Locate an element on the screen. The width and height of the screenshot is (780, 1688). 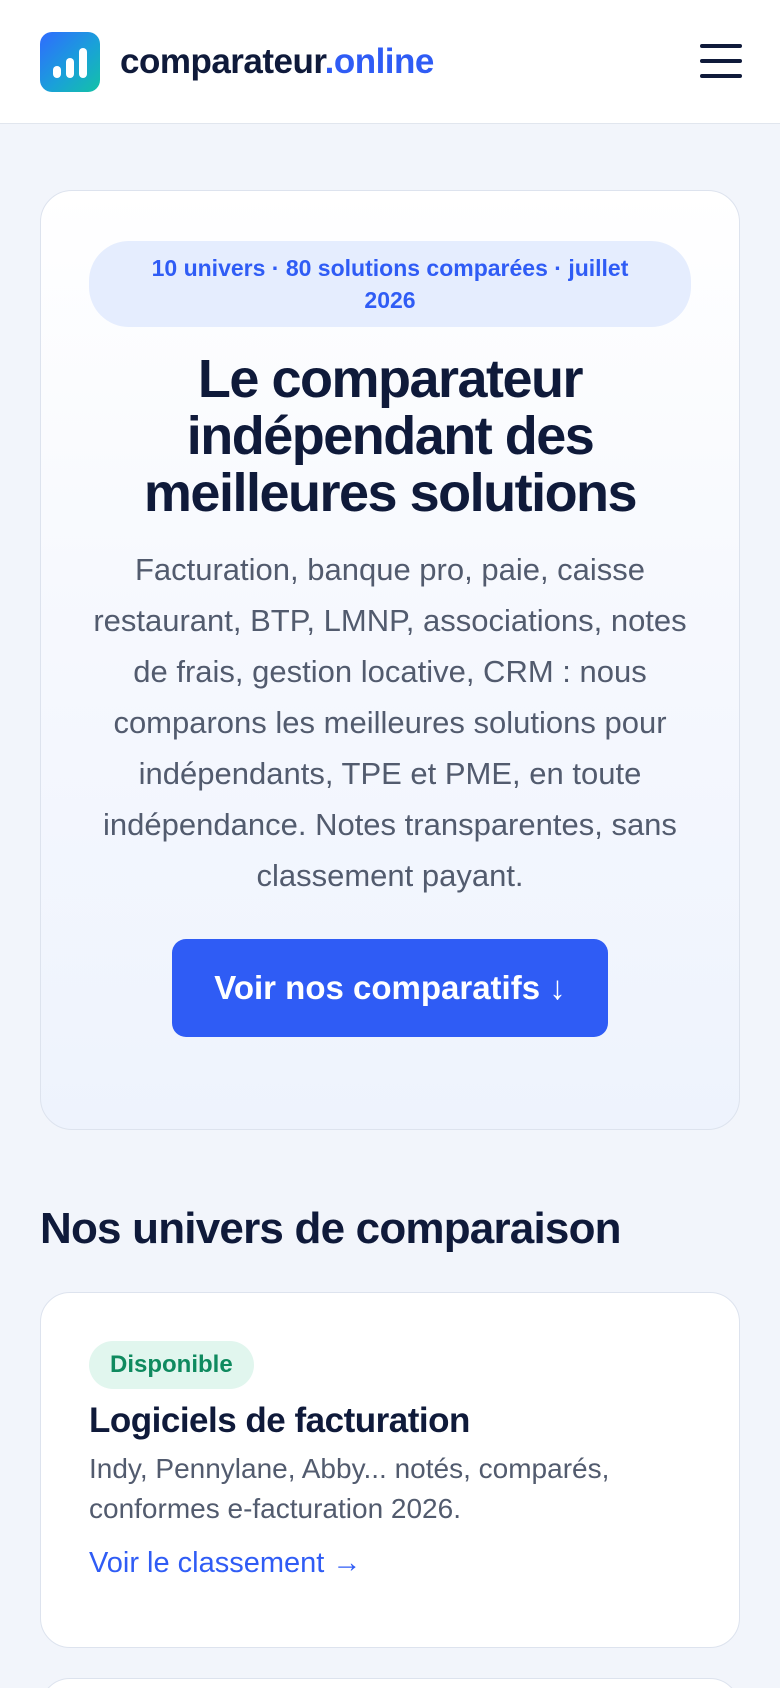
card-title: Logiciels de facturation is located at coordinates (279, 1420).